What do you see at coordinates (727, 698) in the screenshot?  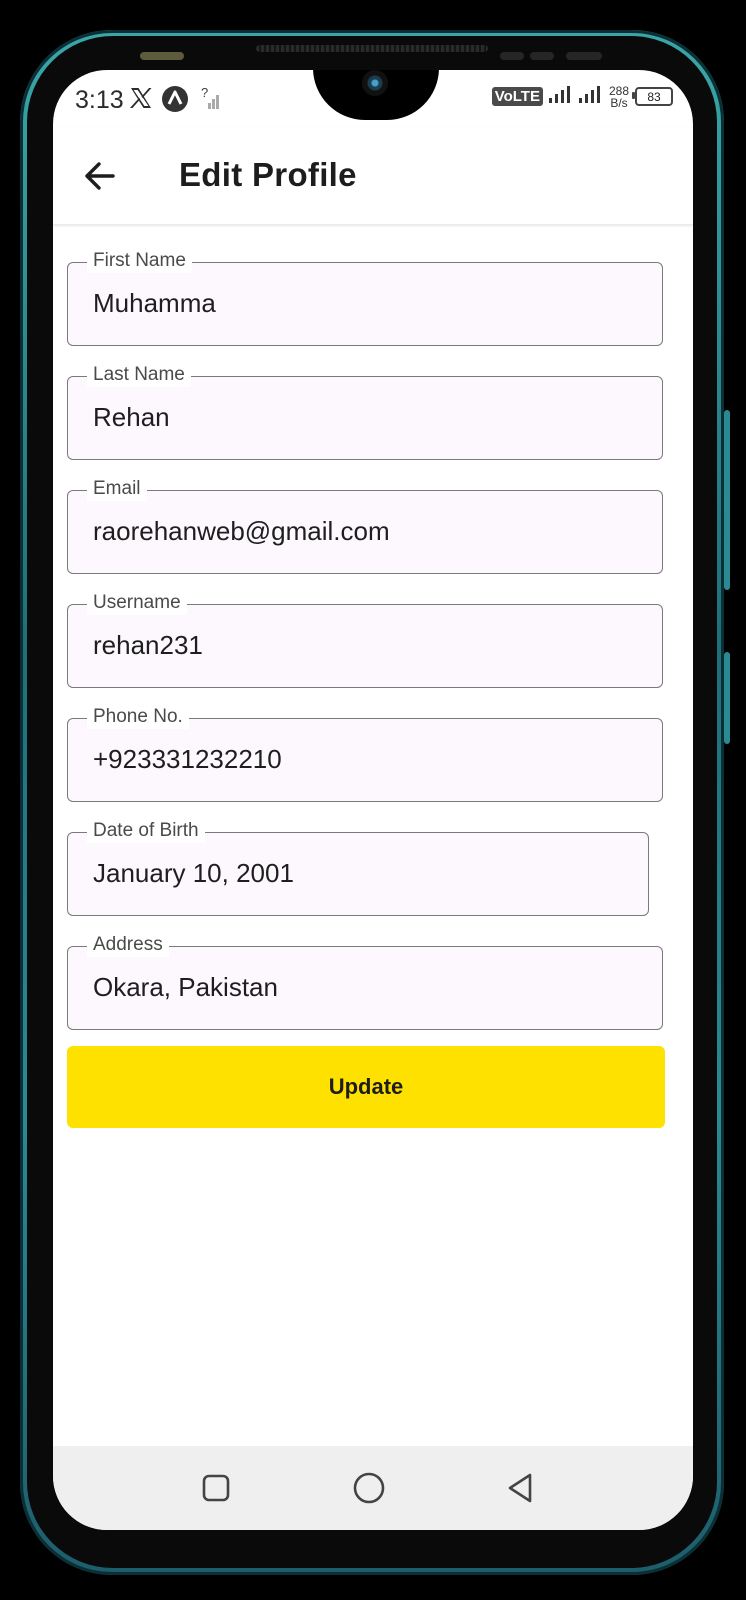 I see `power-button` at bounding box center [727, 698].